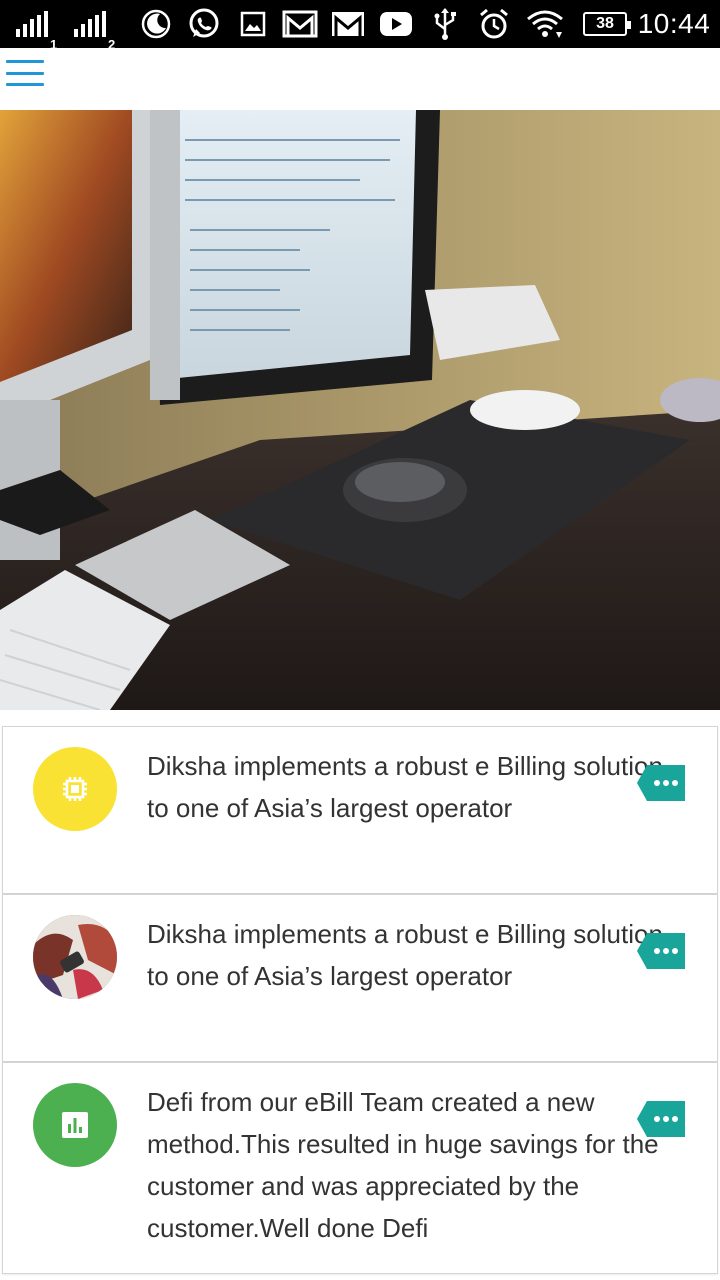 This screenshot has height=1280, width=720. What do you see at coordinates (156, 24) in the screenshot?
I see `moon-icon` at bounding box center [156, 24].